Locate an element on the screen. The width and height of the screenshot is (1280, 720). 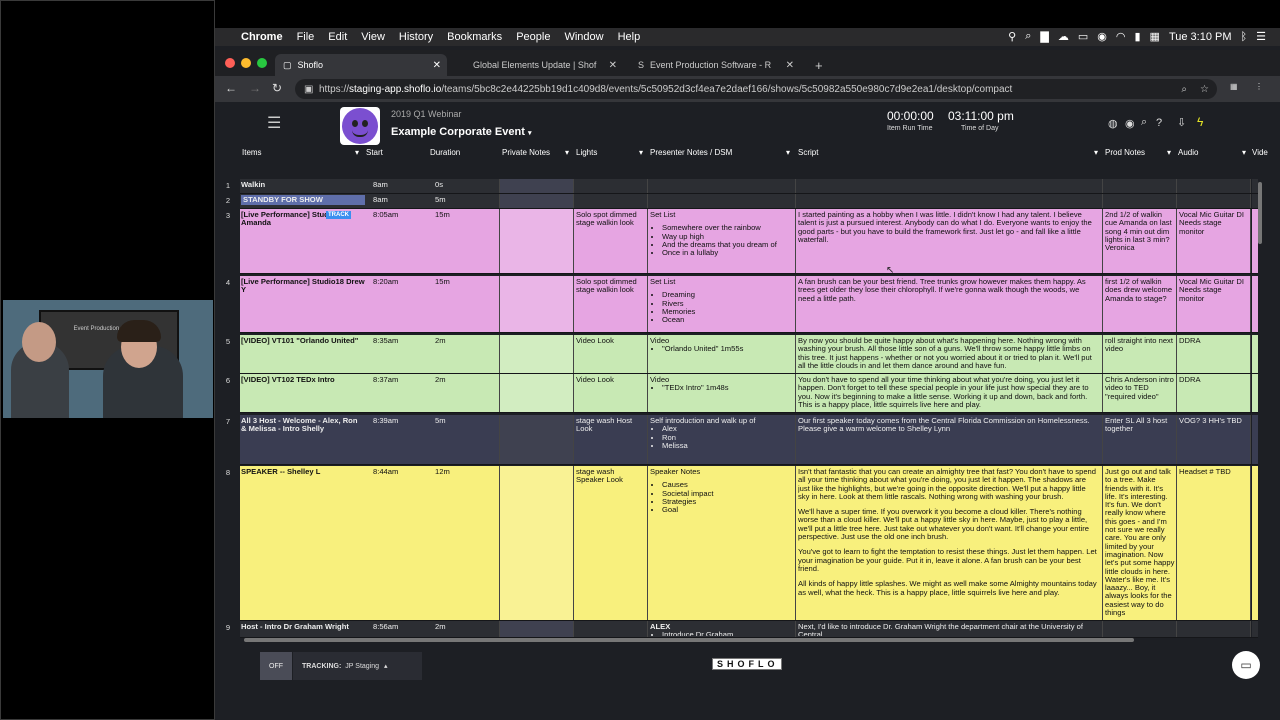
tab-shoflo: ▢ Shoflo ✕ is located at coordinates (361, 65).